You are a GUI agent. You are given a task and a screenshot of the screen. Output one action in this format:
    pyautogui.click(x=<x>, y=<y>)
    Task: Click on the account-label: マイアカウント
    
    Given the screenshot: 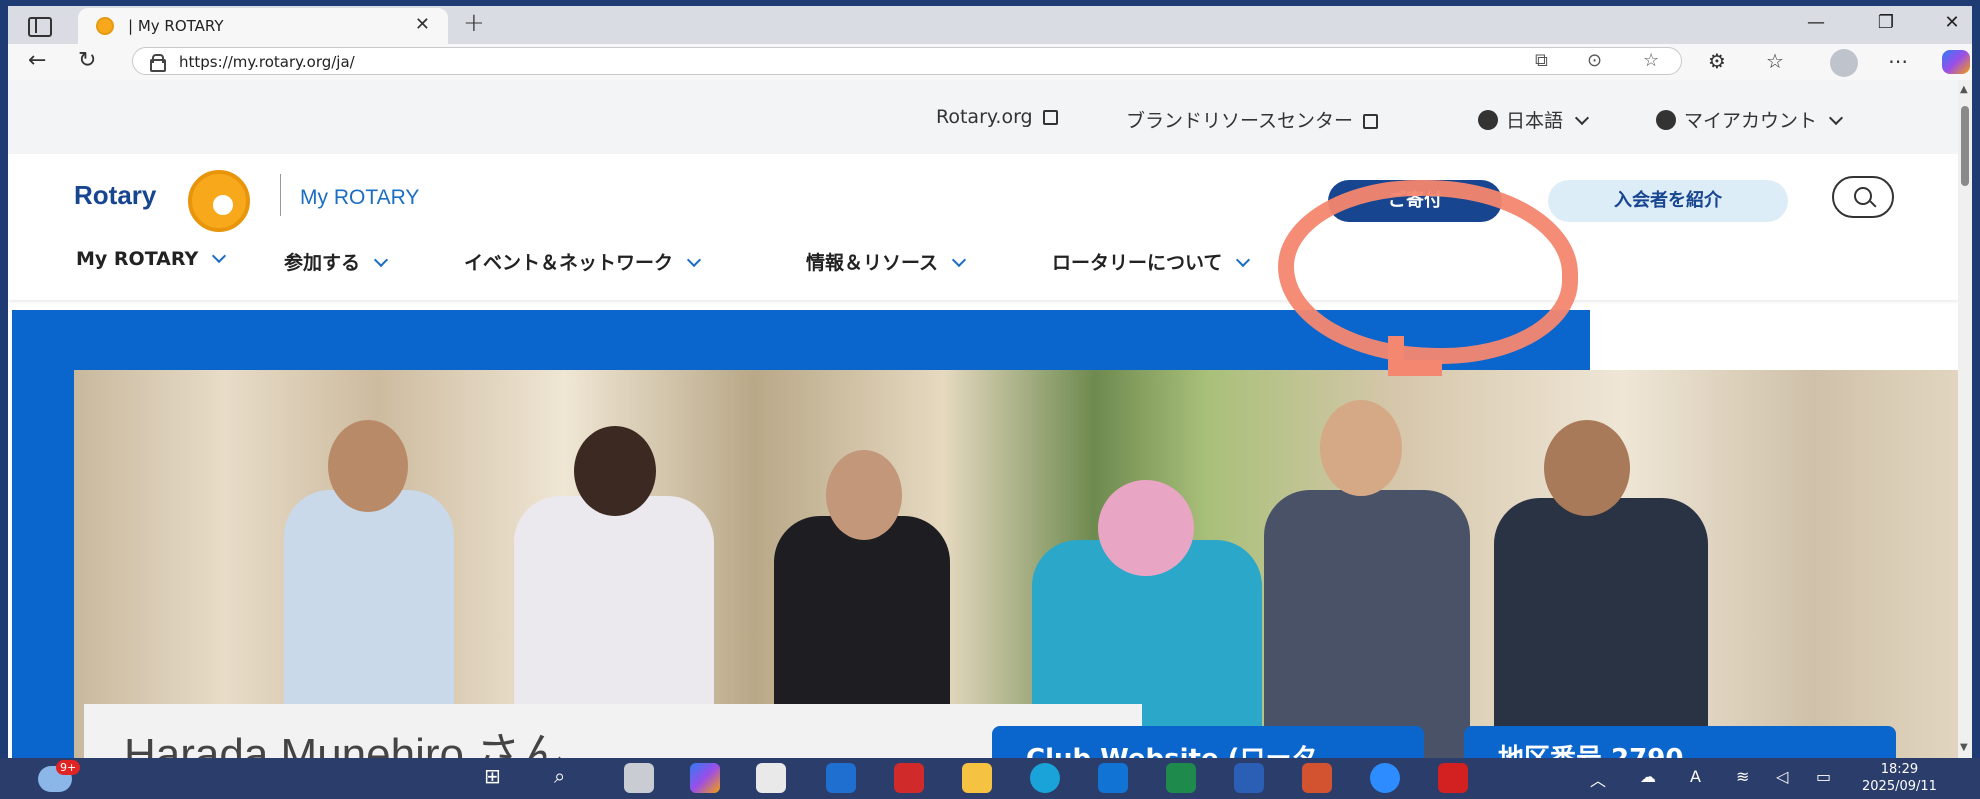 What is the action you would take?
    pyautogui.click(x=1751, y=121)
    